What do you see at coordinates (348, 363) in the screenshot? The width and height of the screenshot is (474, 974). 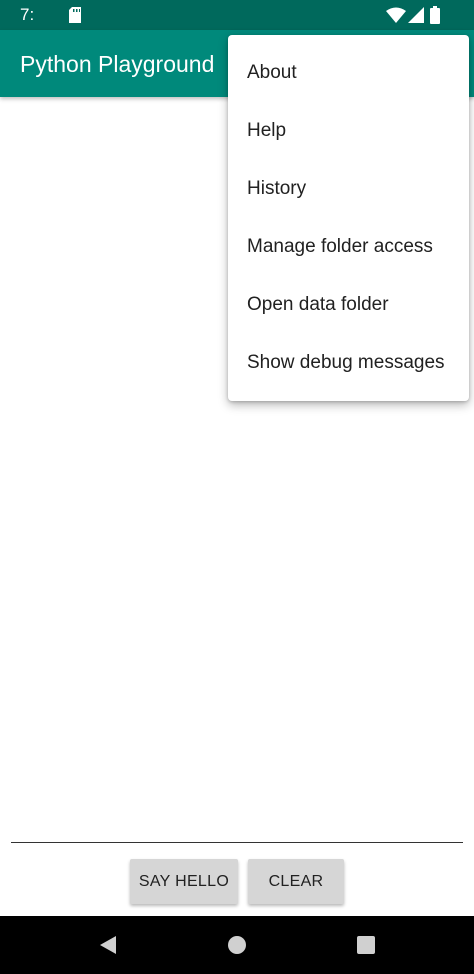 I see `menu-item-show-debug-messages: Show debug messages` at bounding box center [348, 363].